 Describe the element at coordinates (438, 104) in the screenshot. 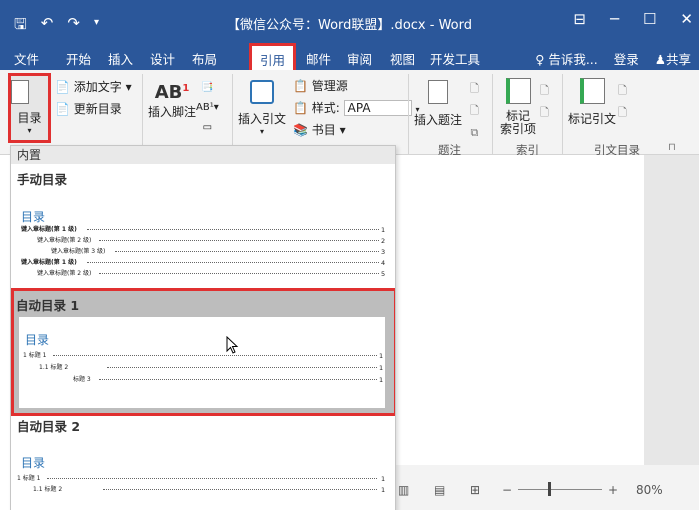

I see `insert-caption-button: 插入题注` at that location.